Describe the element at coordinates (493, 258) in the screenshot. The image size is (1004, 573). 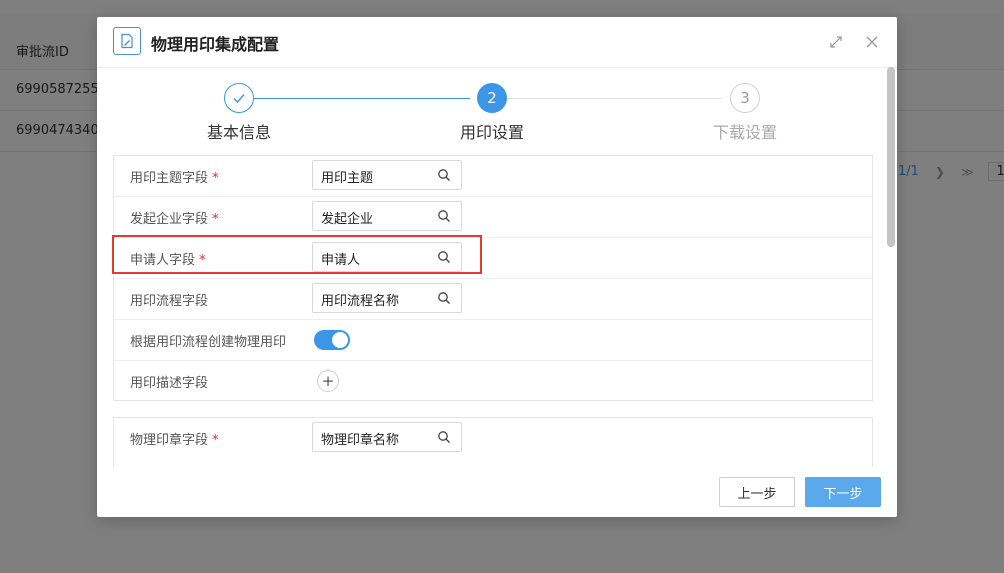
I see `form-row-applicant: 申请人字段 * 申请人` at that location.